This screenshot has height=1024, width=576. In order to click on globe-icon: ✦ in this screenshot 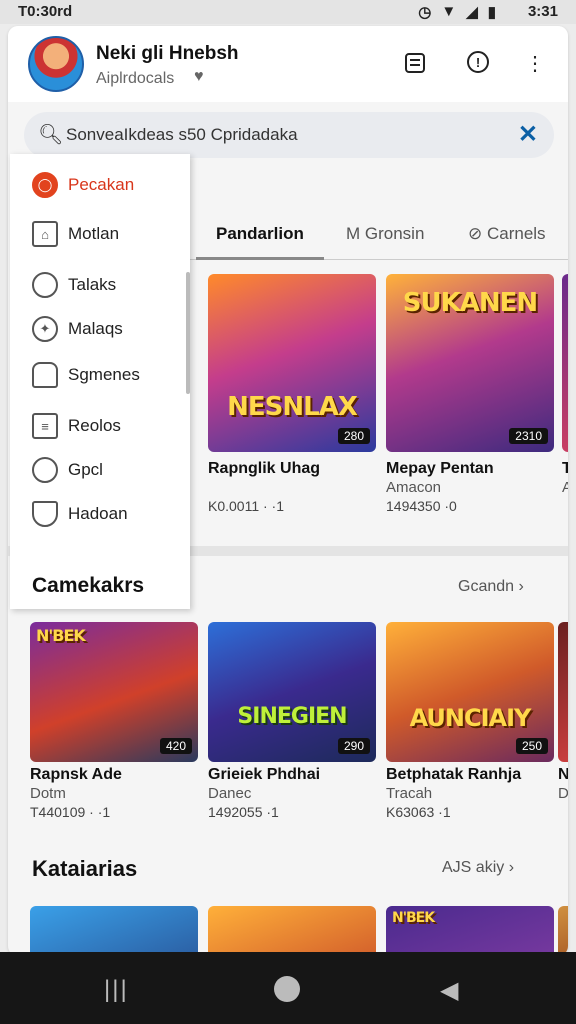, I will do `click(45, 329)`.